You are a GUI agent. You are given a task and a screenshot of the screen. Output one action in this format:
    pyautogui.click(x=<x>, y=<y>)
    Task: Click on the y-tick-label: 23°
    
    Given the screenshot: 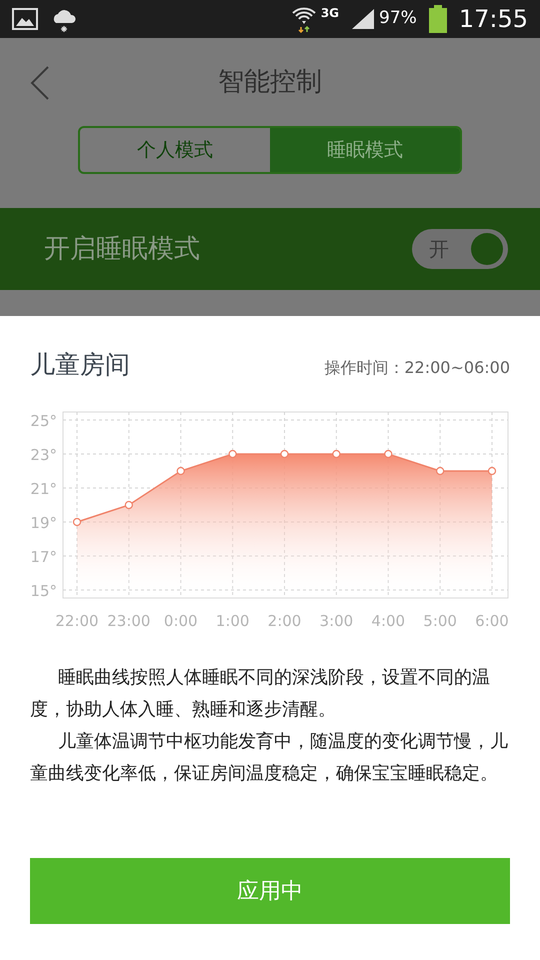 What is the action you would take?
    pyautogui.click(x=43, y=455)
    